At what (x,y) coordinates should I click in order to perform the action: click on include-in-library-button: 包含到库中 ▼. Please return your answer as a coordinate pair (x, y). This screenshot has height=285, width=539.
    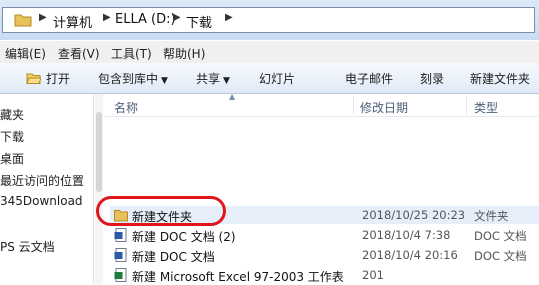
    Looking at the image, I should click on (133, 78).